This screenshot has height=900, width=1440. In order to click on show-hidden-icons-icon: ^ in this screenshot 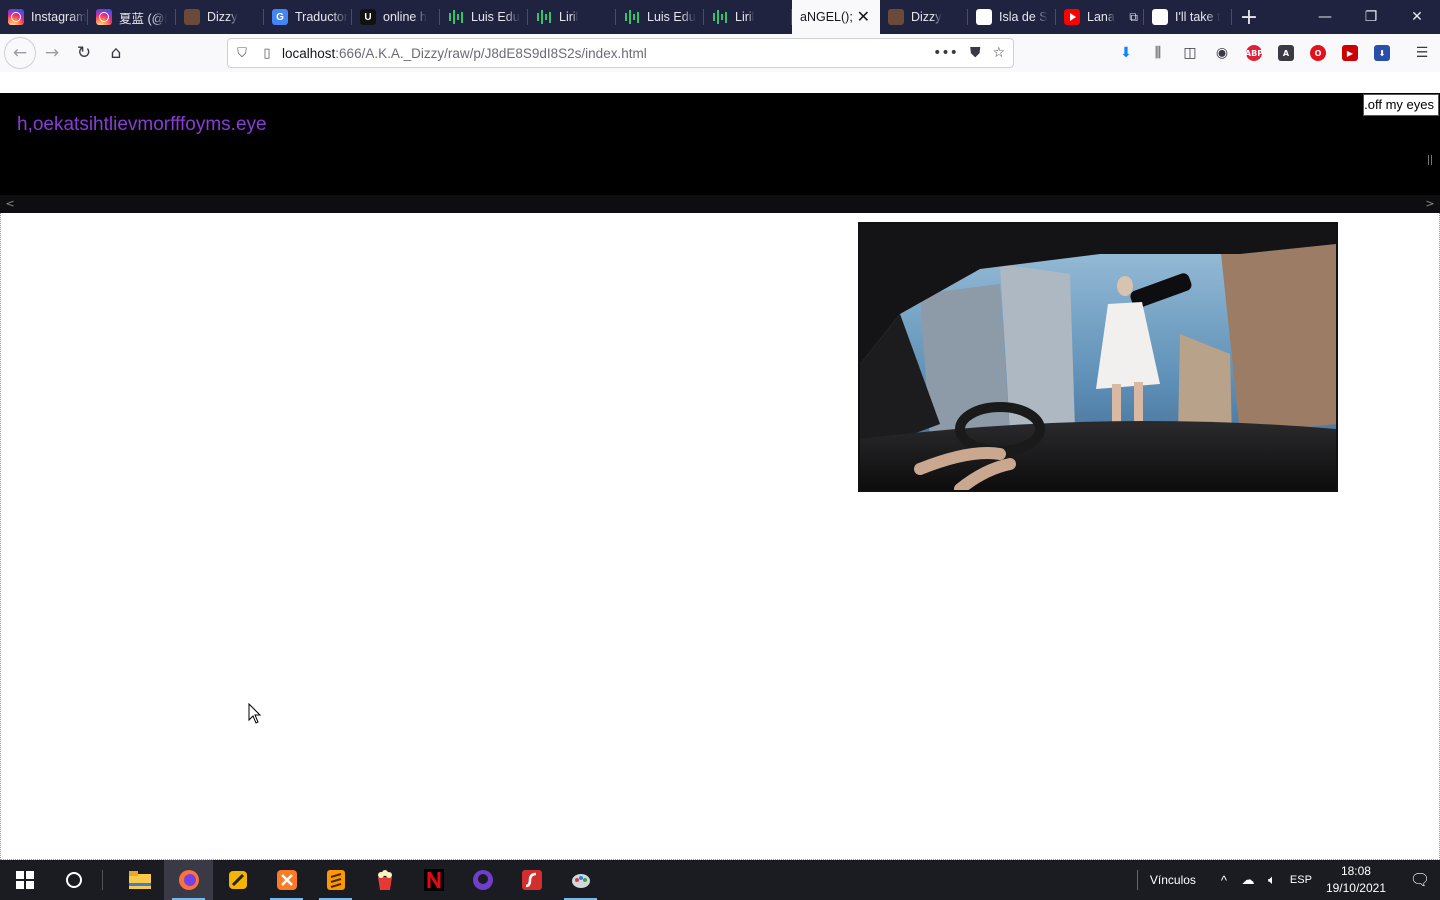, I will do `click(1224, 880)`.